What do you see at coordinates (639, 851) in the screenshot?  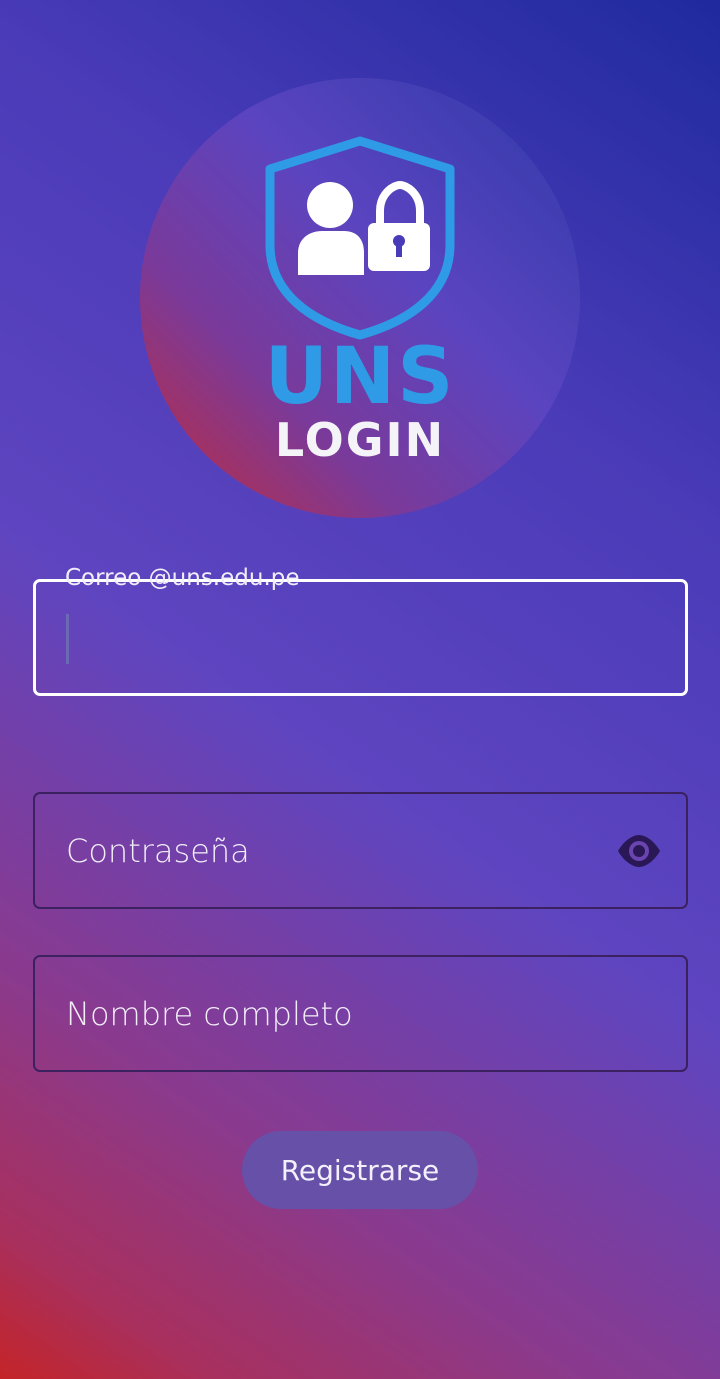 I see `eye-icon` at bounding box center [639, 851].